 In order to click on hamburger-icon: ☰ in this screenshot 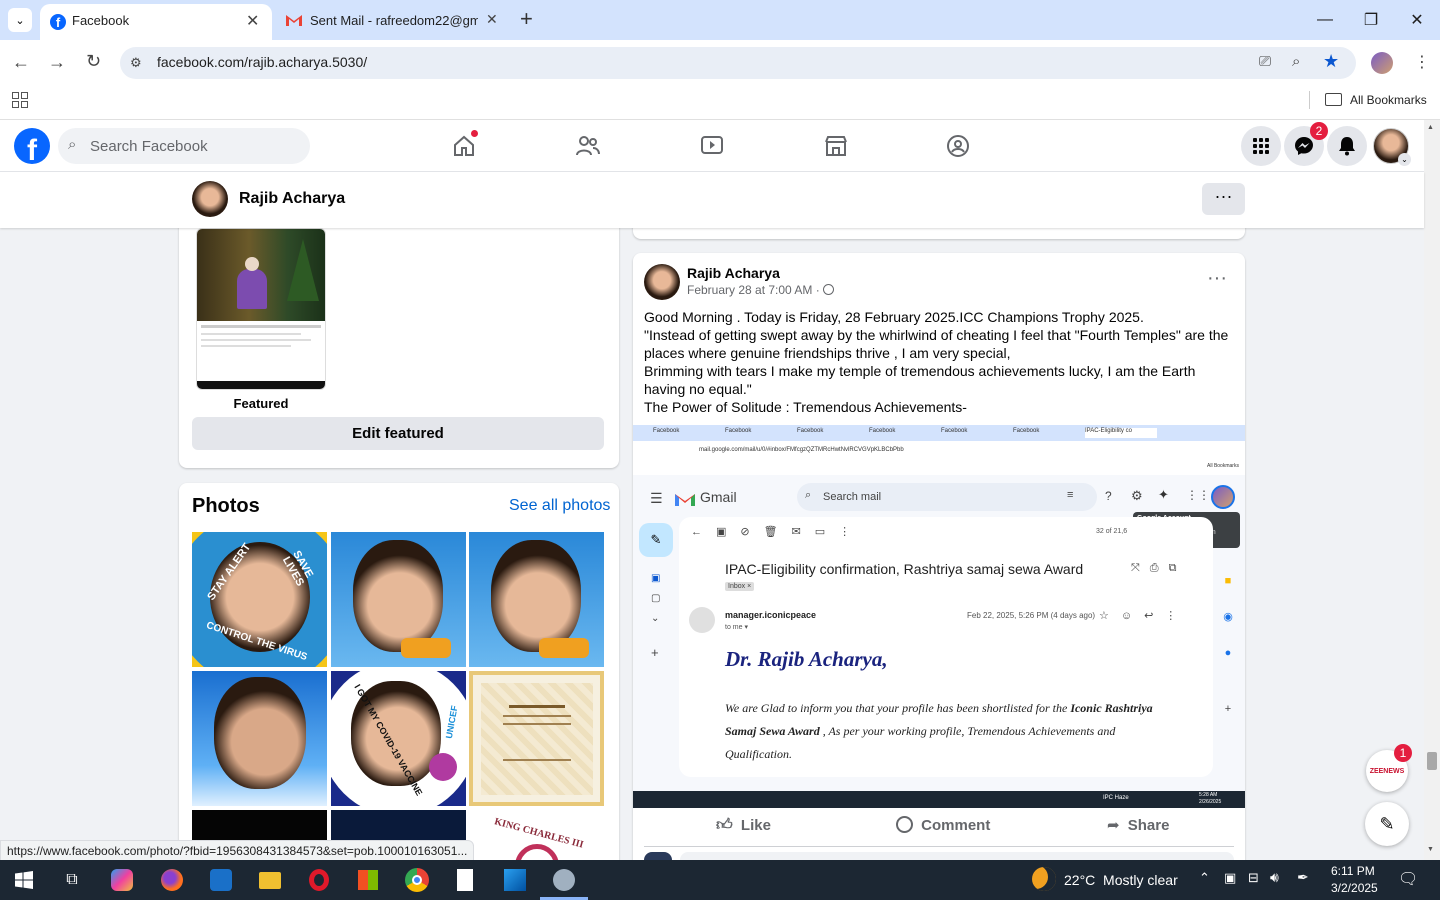, I will do `click(656, 498)`.